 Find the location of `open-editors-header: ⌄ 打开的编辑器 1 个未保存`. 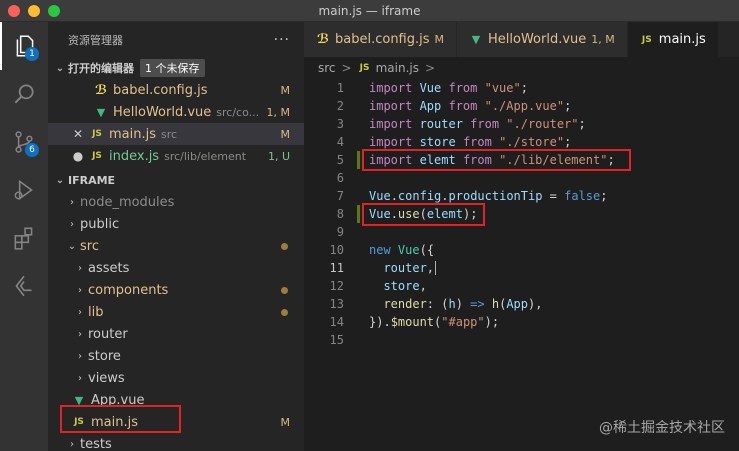

open-editors-header: ⌄ 打开的编辑器 1 个未保存 is located at coordinates (176, 68).